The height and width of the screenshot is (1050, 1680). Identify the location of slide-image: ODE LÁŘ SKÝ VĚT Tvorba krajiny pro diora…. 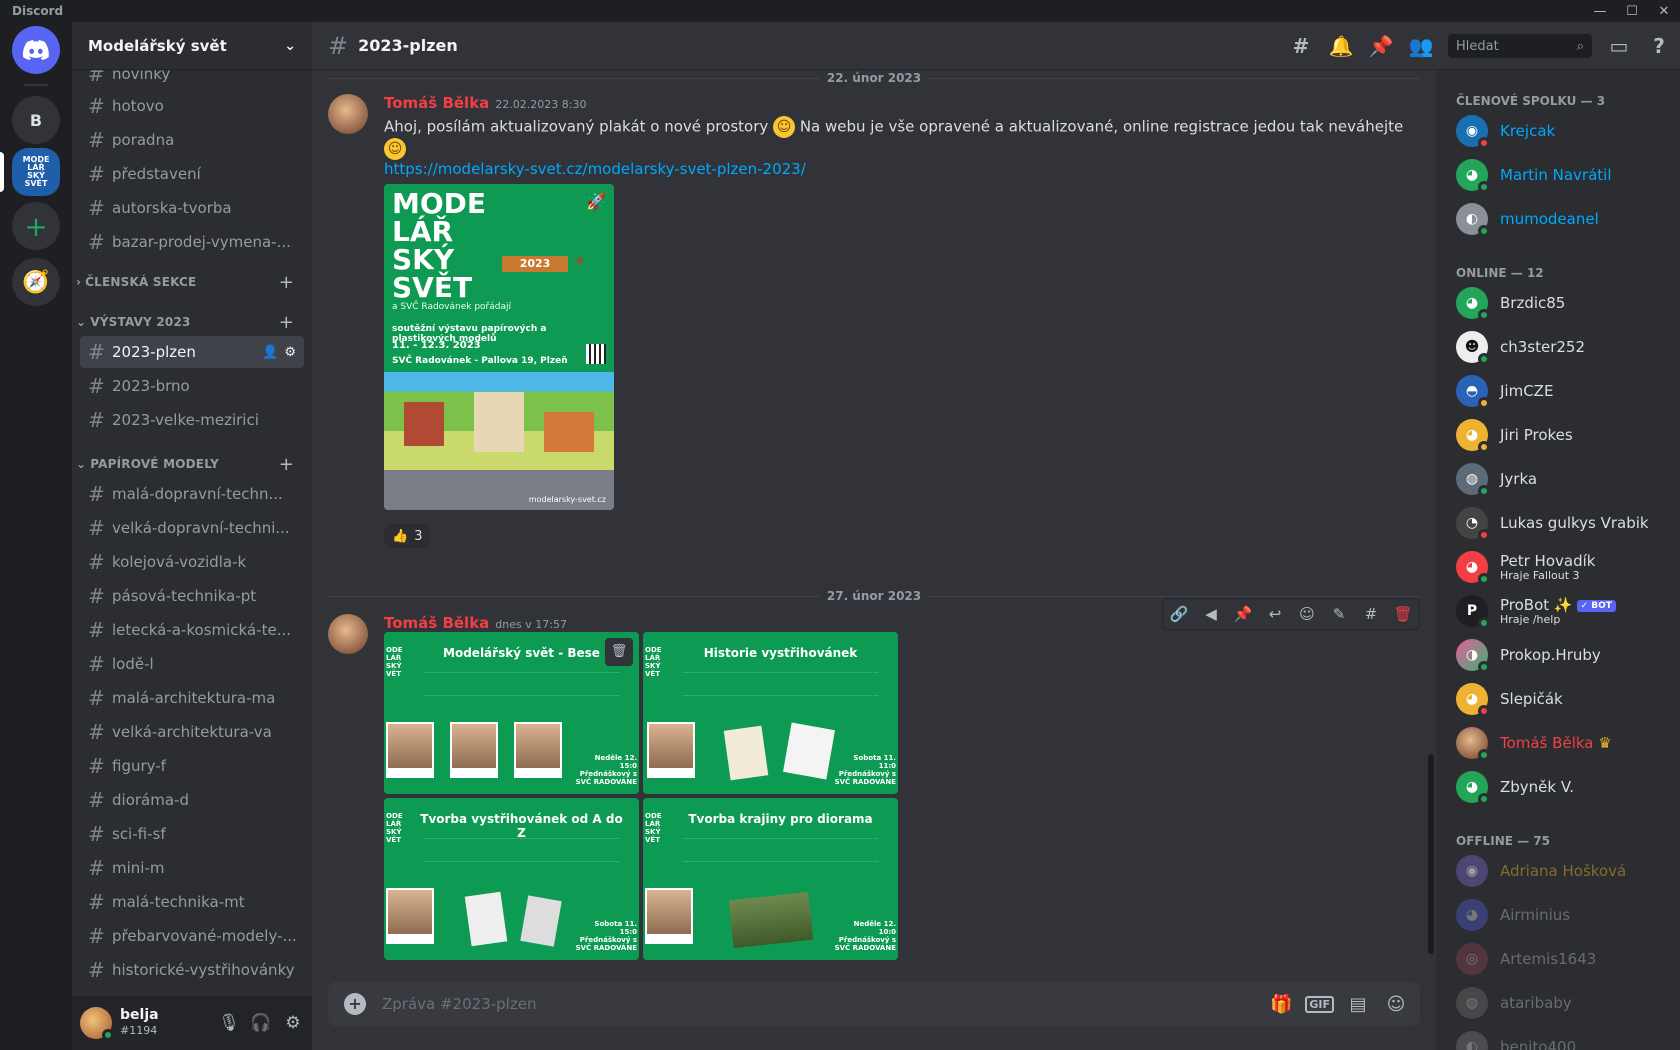
(770, 879).